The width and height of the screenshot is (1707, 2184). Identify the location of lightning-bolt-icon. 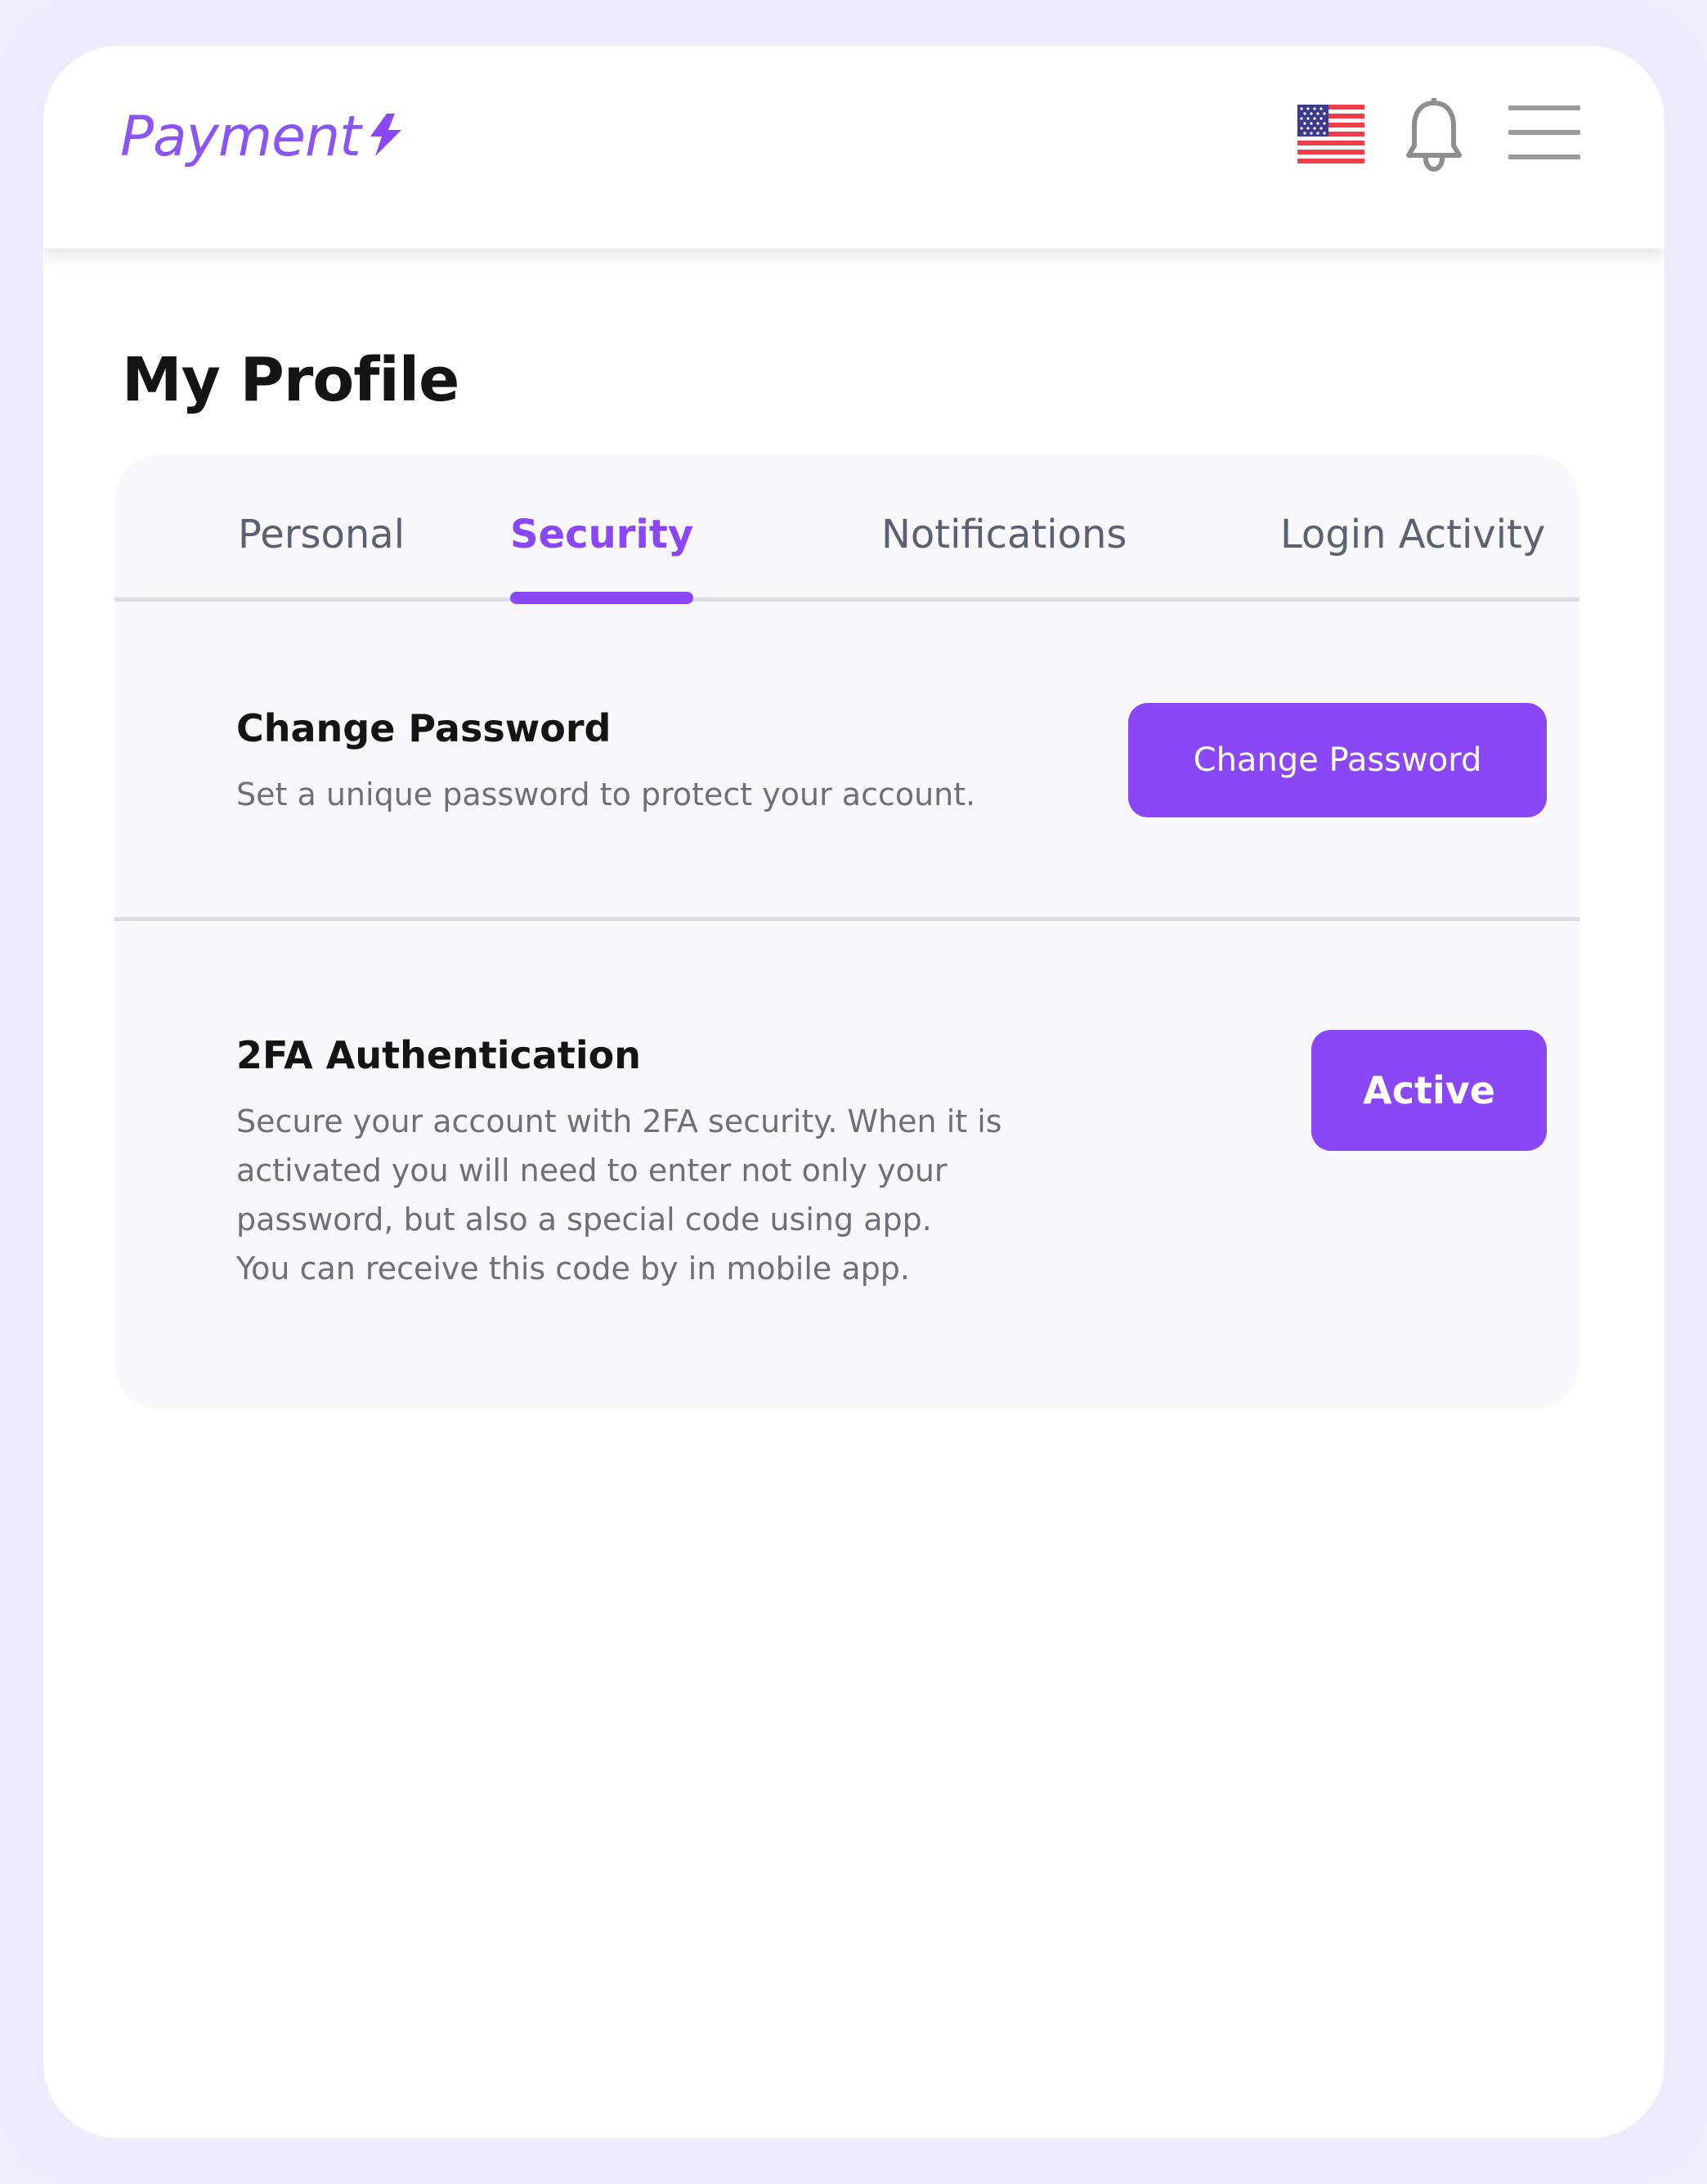
(385, 134).